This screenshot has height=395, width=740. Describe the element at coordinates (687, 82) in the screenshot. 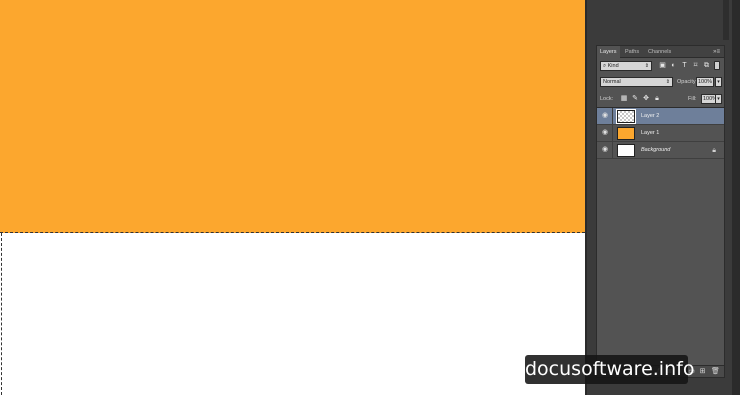

I see `opacity-label: Opacity:` at that location.